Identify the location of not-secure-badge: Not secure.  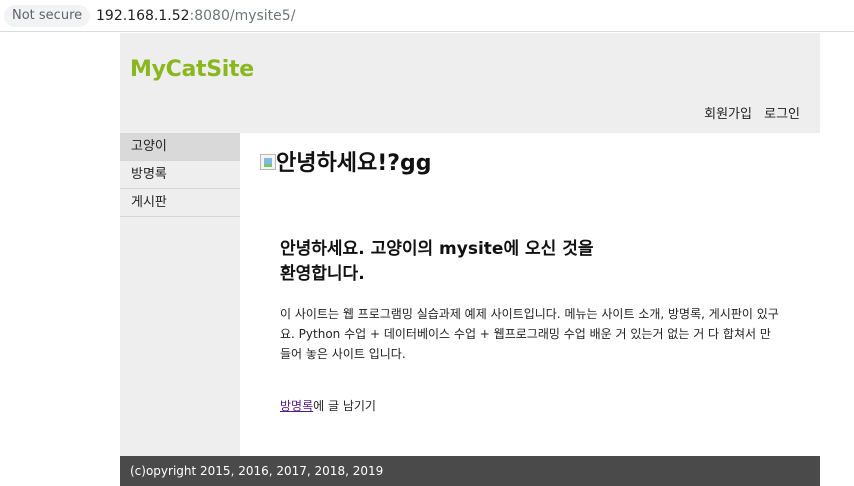
(47, 16).